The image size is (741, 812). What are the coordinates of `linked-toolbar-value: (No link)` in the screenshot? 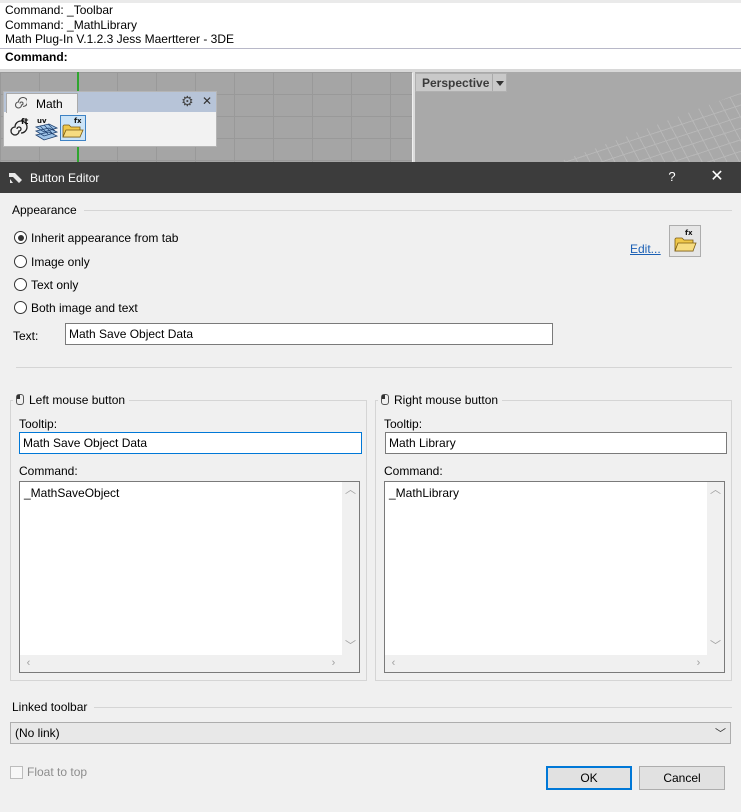 It's located at (37, 733).